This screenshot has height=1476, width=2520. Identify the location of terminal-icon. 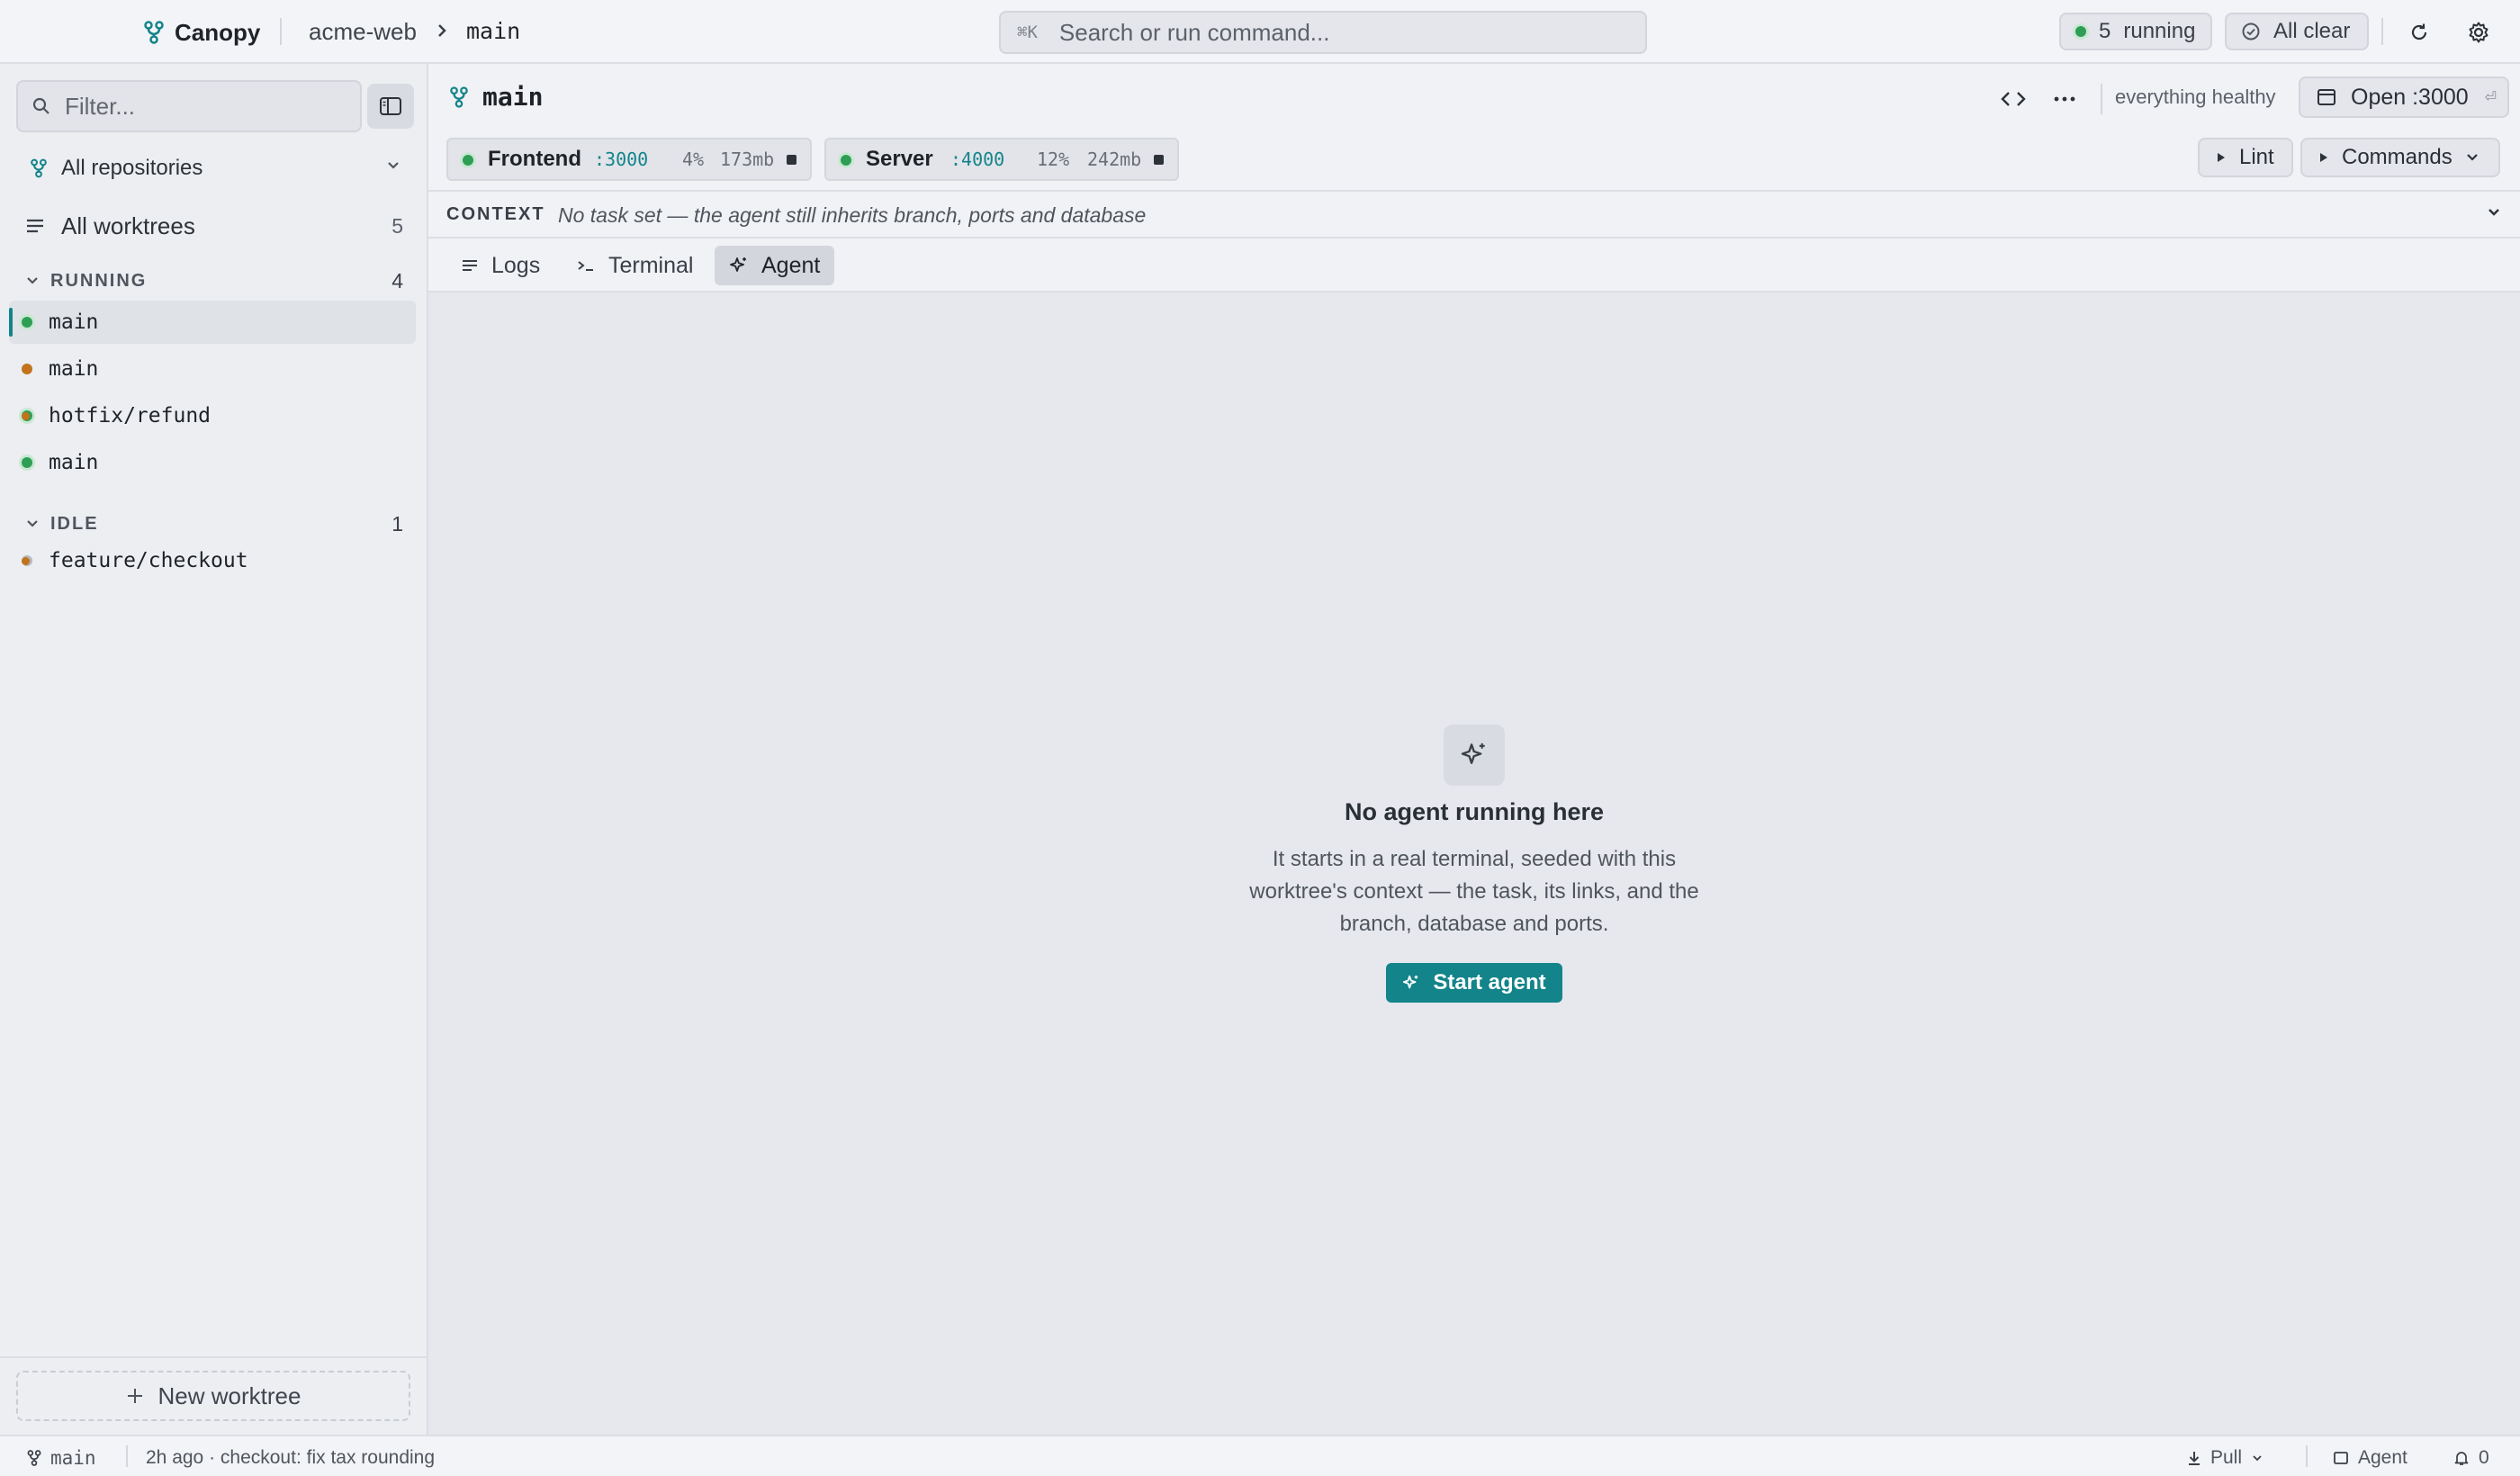
(586, 265).